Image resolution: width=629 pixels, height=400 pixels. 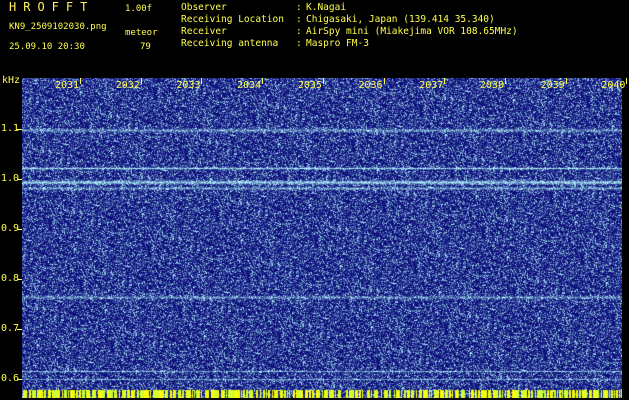 What do you see at coordinates (370, 85) in the screenshot?
I see `x-tick-label: 2036` at bounding box center [370, 85].